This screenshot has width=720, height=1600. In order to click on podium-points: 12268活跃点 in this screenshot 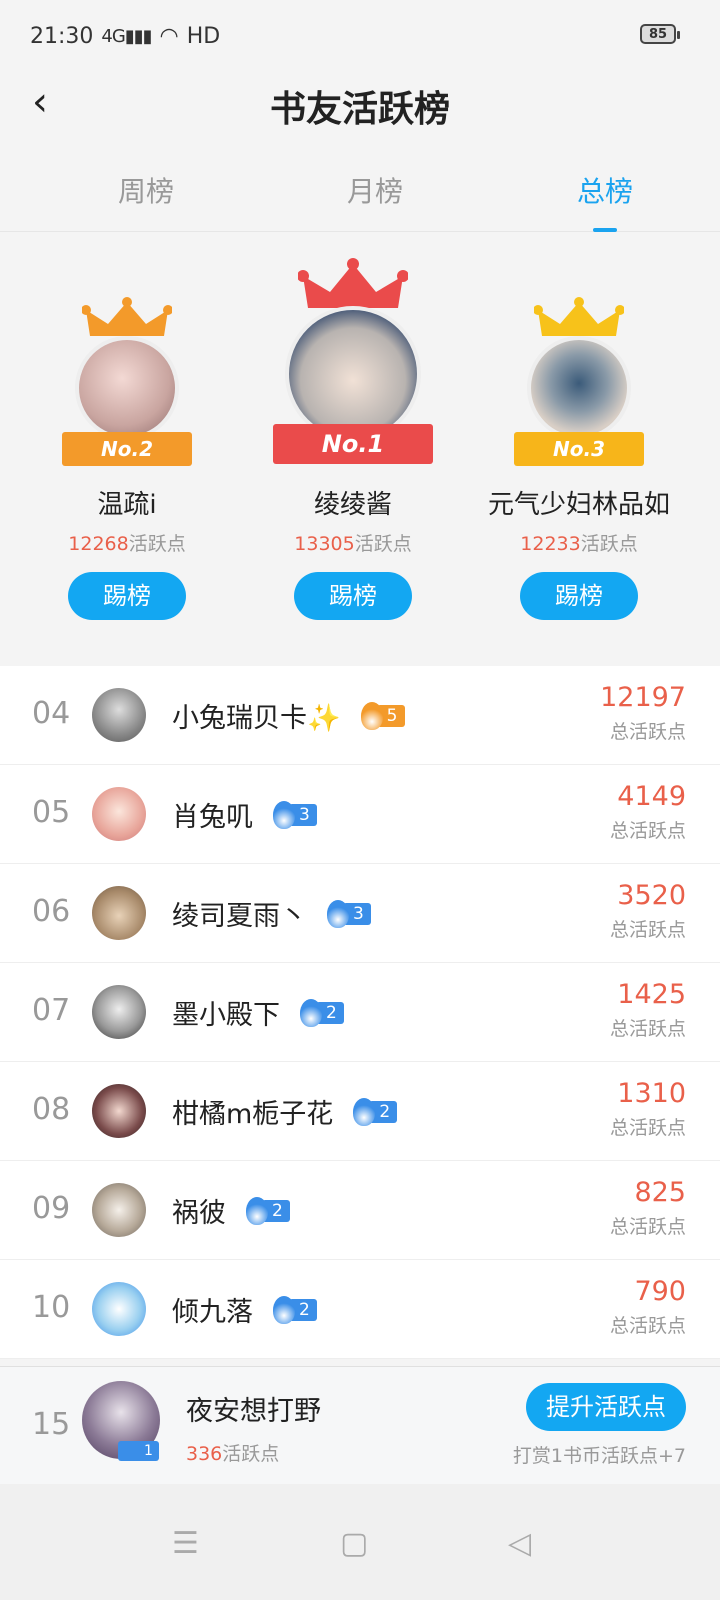, I will do `click(127, 544)`.